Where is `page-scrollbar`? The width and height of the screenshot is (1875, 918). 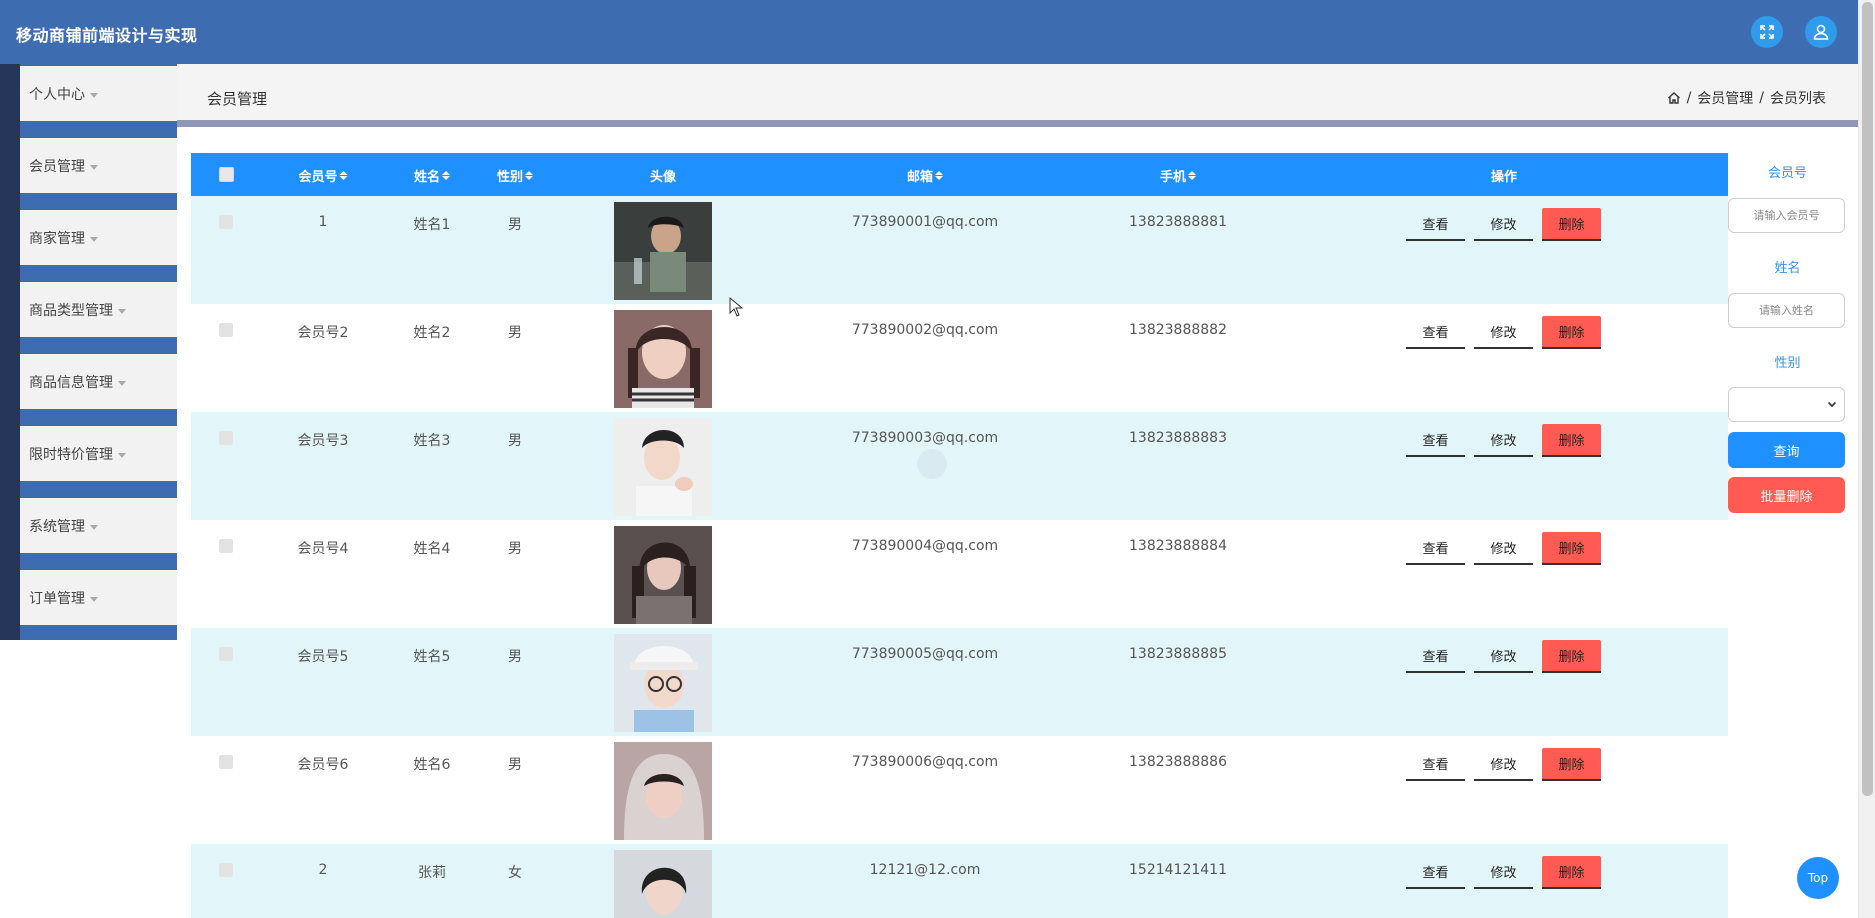 page-scrollbar is located at coordinates (1866, 459).